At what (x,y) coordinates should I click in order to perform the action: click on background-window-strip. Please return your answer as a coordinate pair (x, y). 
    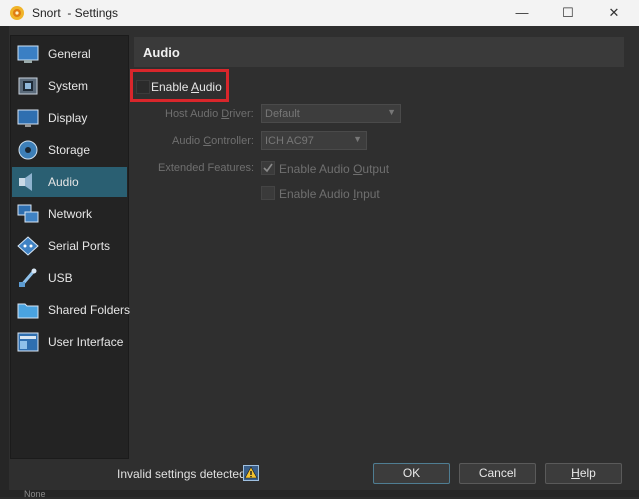
    Looking at the image, I should click on (319, 493).